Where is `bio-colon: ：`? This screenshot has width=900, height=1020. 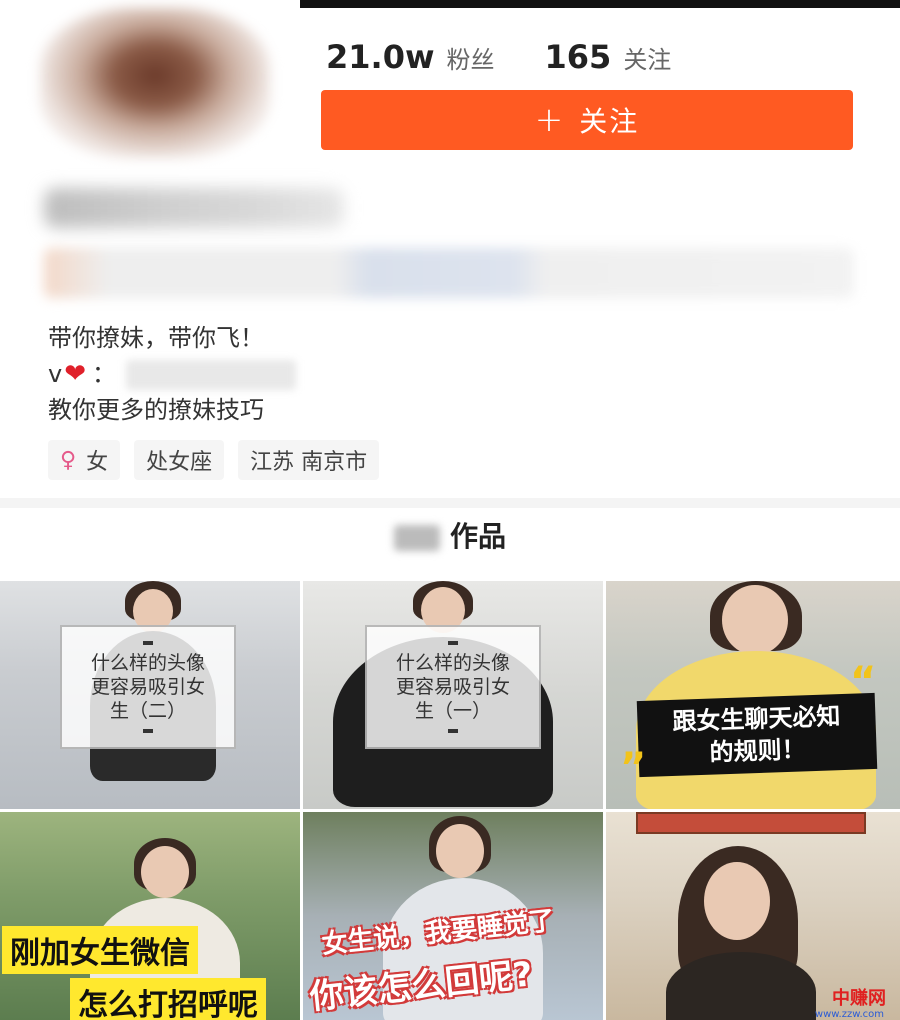
bio-colon: ： is located at coordinates (104, 374).